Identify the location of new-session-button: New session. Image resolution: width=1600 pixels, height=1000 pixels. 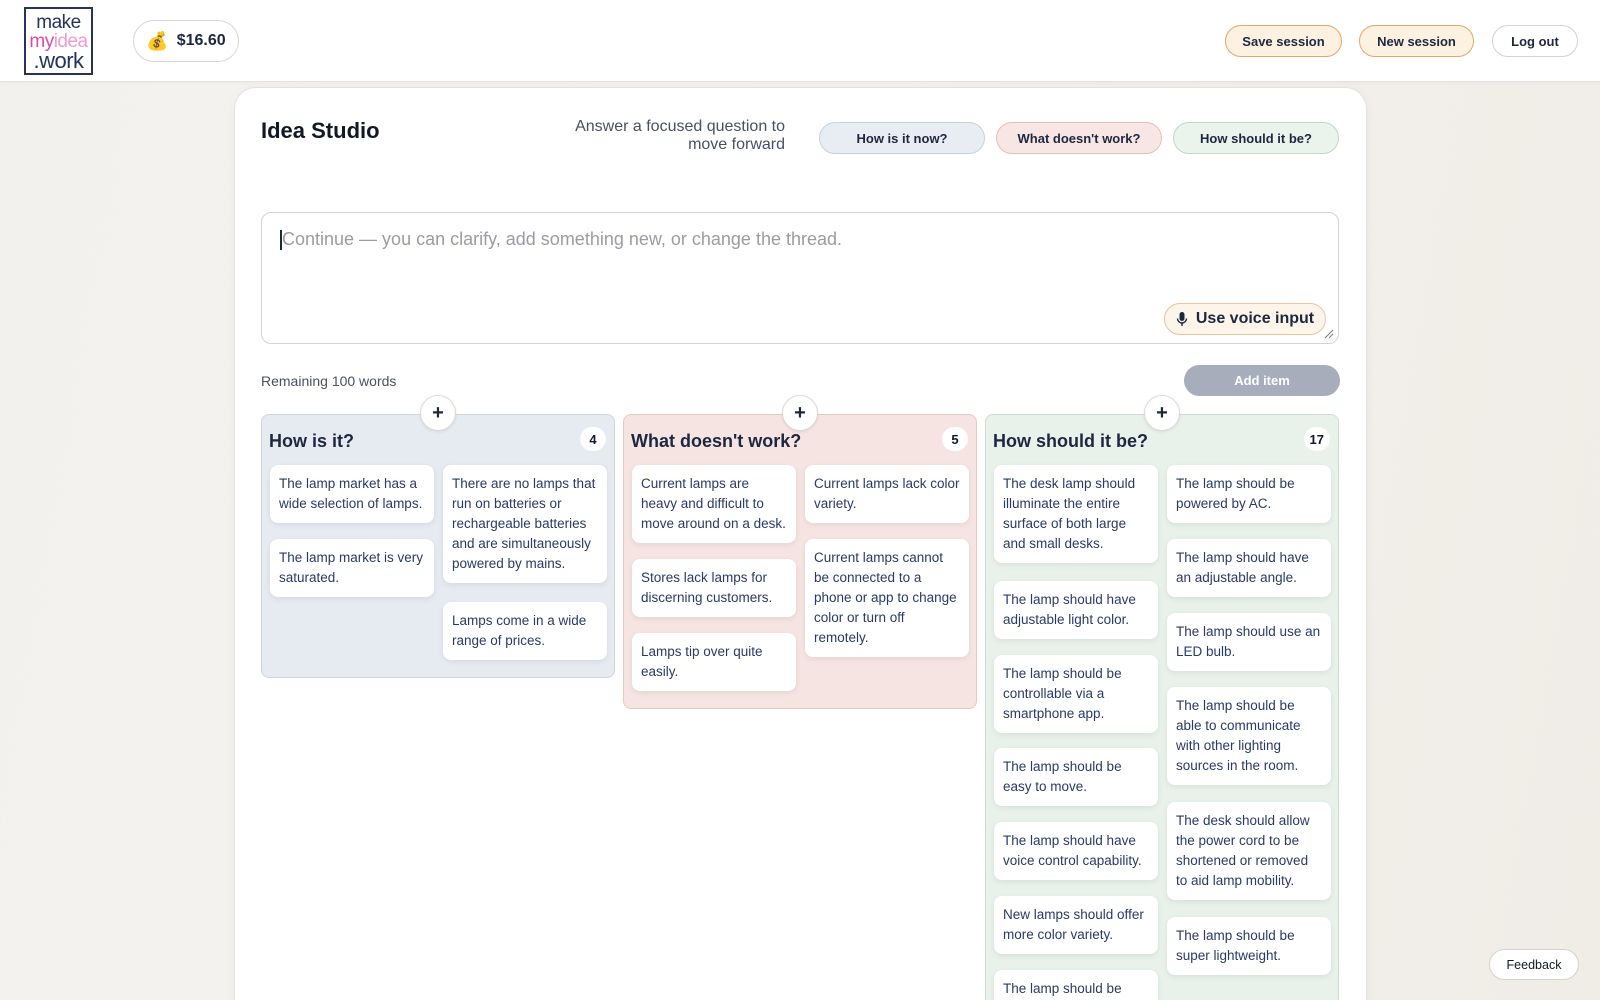
(1416, 41).